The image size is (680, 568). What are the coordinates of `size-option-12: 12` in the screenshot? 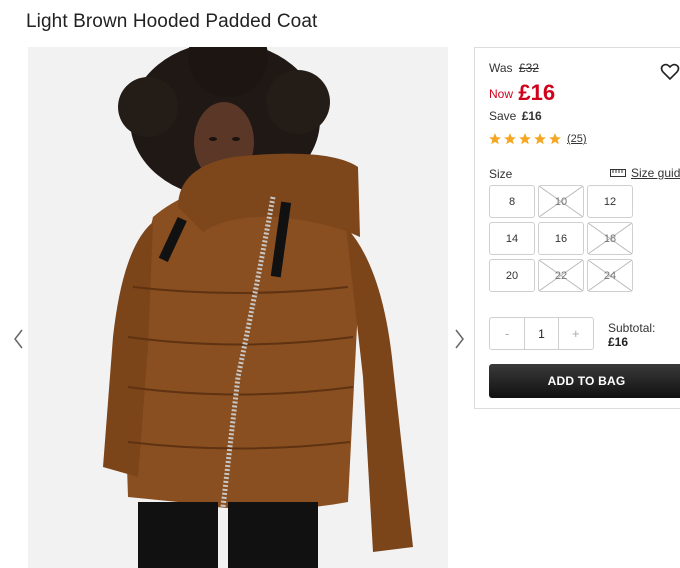 It's located at (610, 201).